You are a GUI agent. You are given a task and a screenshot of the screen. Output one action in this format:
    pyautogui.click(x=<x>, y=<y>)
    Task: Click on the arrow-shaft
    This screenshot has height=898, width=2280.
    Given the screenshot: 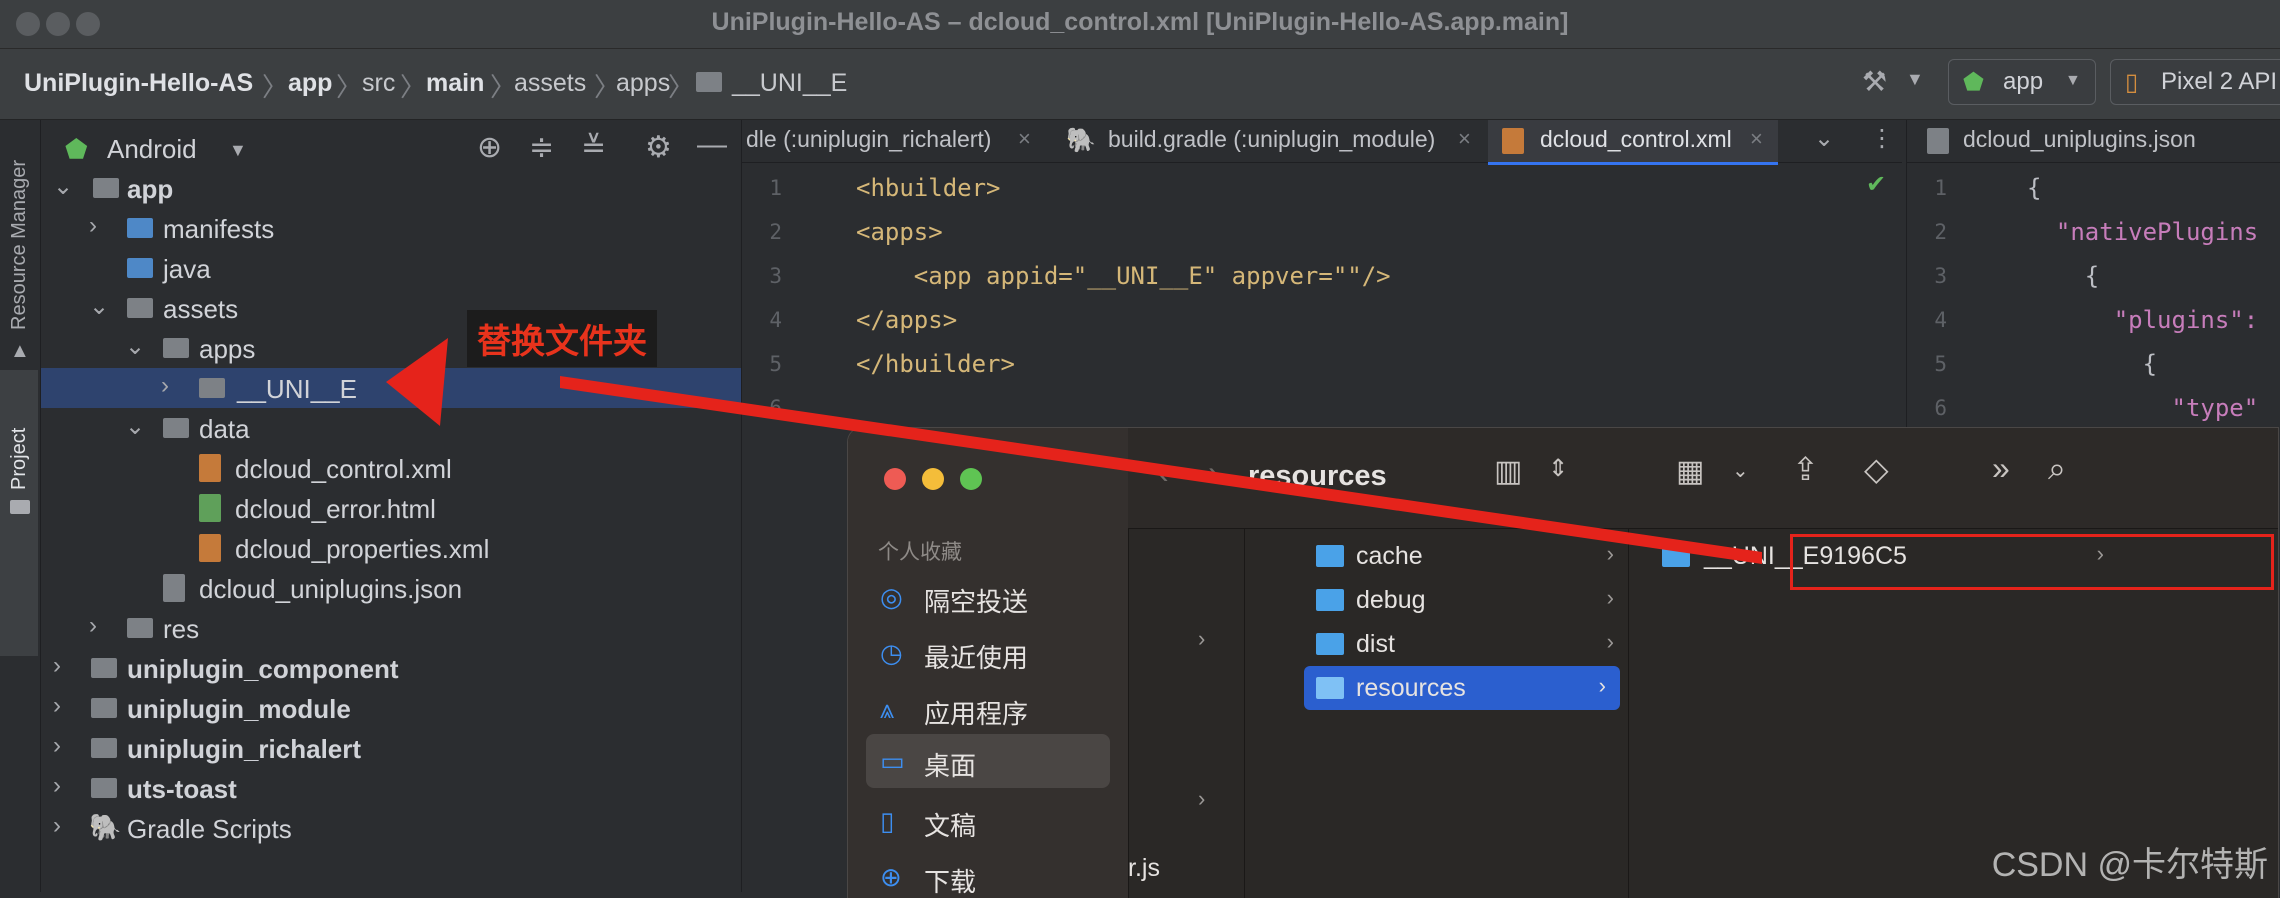 What is the action you would take?
    pyautogui.click(x=1161, y=470)
    